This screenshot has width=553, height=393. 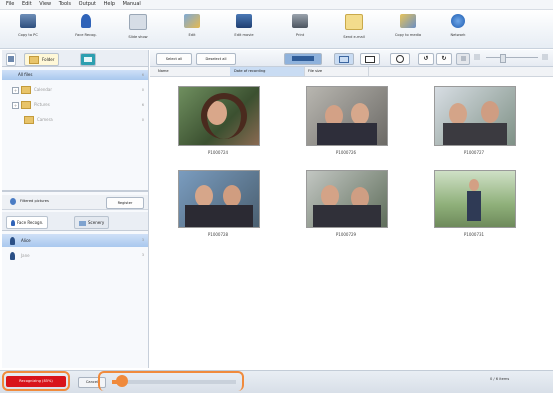 What do you see at coordinates (354, 26) in the screenshot?
I see `send-email-button: Send e-mail` at bounding box center [354, 26].